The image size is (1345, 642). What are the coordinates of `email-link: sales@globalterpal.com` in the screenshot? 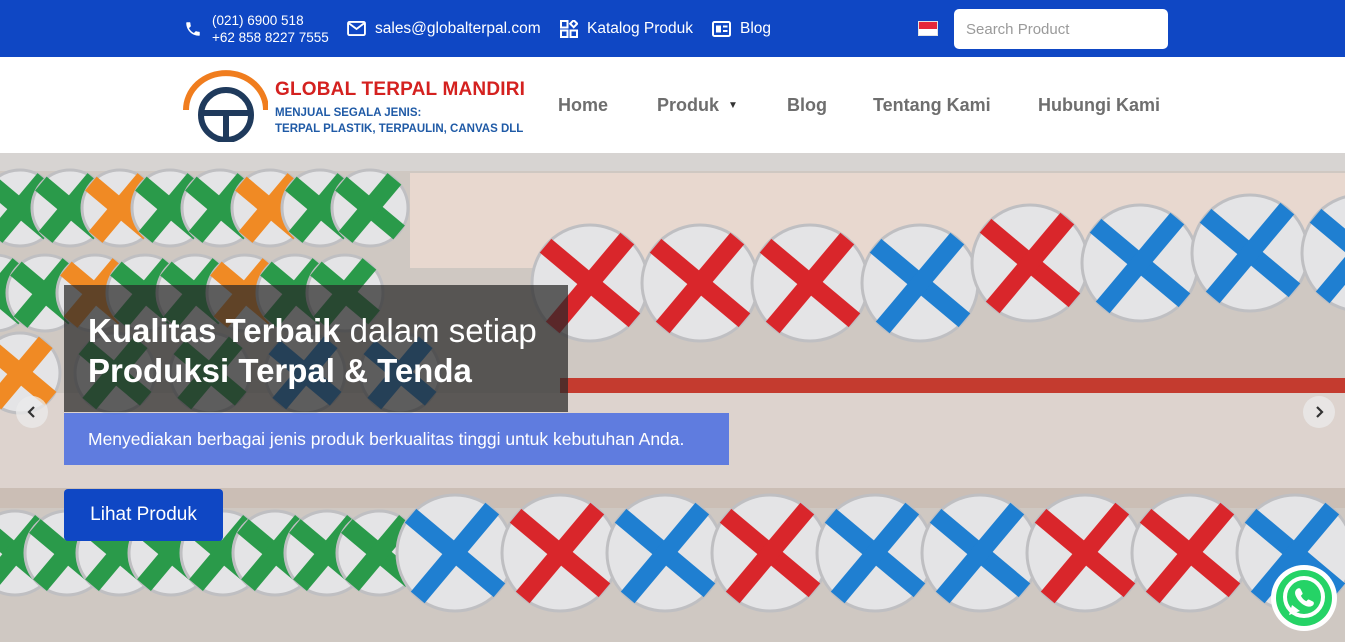 It's located at (444, 28).